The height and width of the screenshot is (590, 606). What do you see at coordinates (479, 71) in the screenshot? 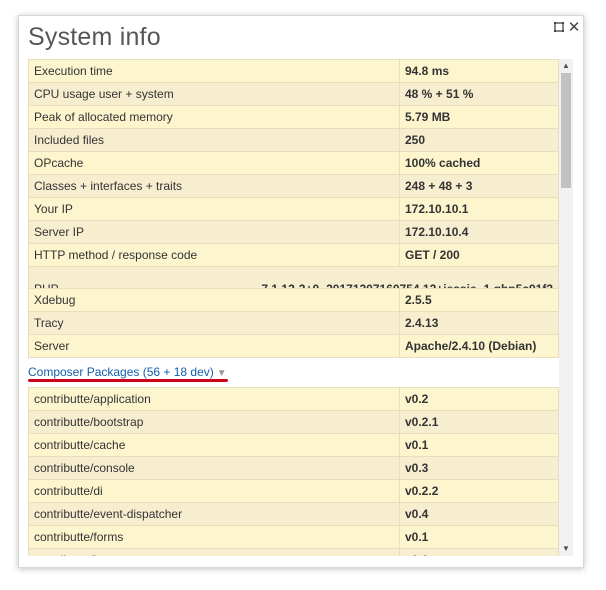
I see `info-value: 94.8 ms` at bounding box center [479, 71].